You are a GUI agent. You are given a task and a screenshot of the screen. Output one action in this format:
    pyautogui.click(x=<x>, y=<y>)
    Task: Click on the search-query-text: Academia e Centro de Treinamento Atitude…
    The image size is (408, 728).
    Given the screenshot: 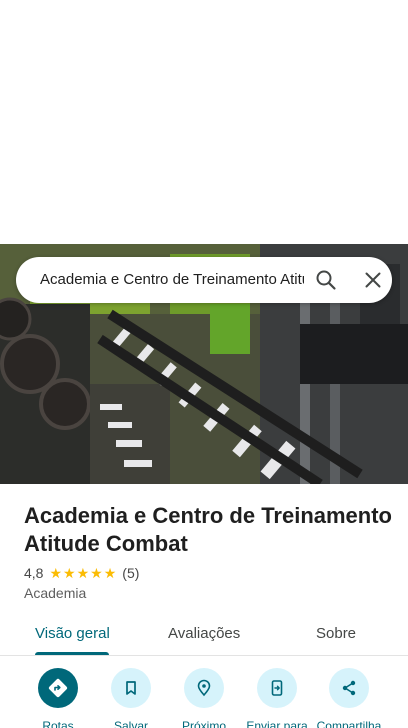 What is the action you would take?
    pyautogui.click(x=172, y=280)
    